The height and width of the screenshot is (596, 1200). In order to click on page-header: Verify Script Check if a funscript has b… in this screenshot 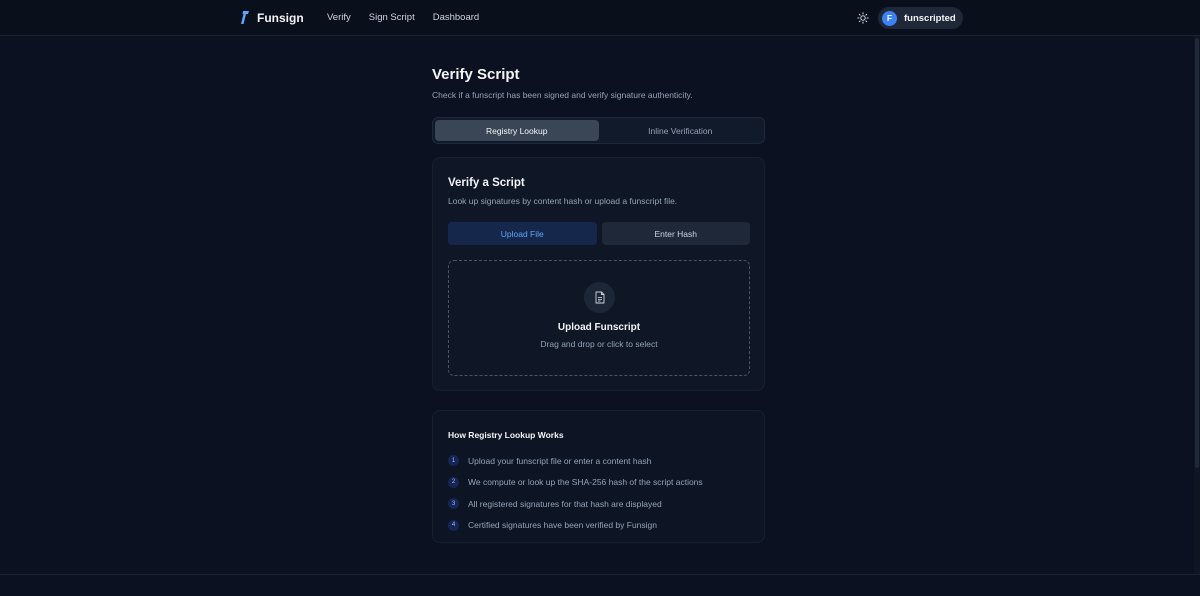, I will do `click(598, 83)`.